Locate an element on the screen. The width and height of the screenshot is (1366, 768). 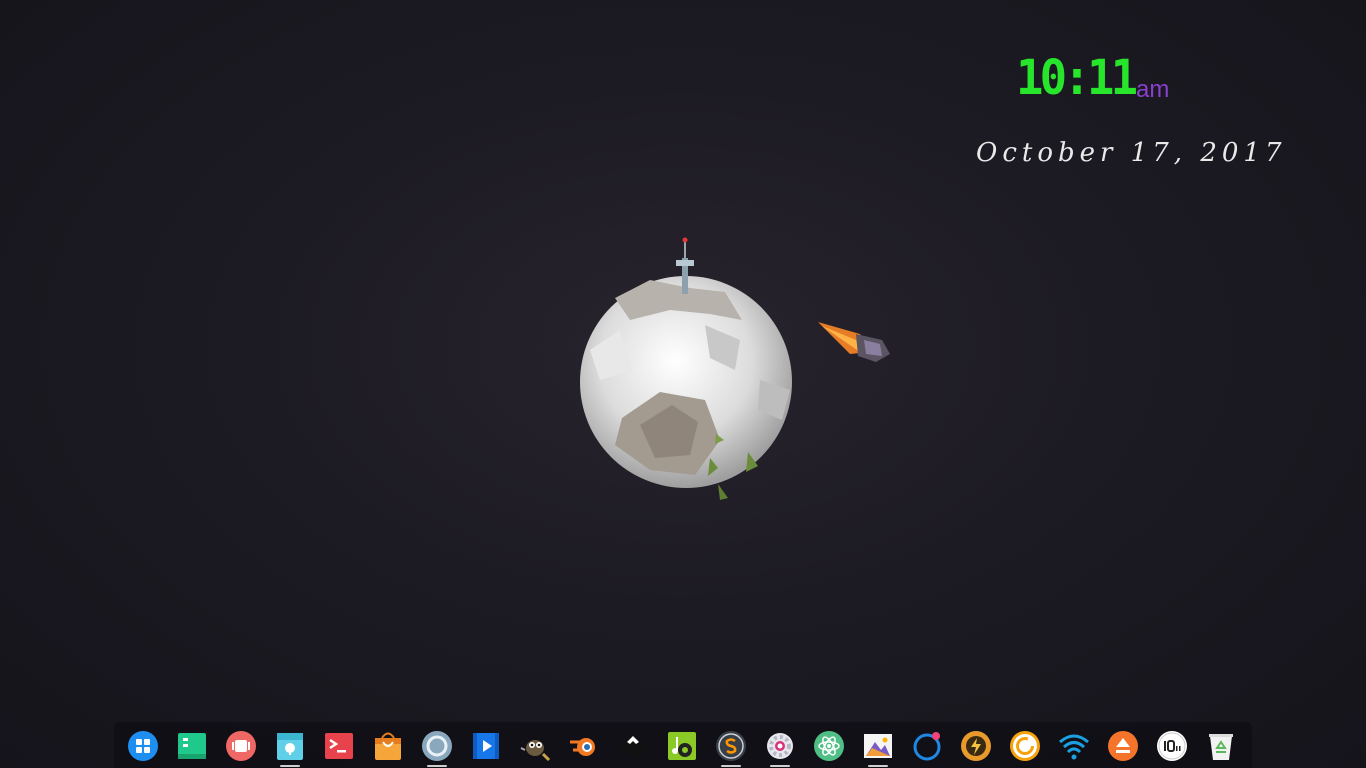
dock-item-eject is located at coordinates (1123, 746).